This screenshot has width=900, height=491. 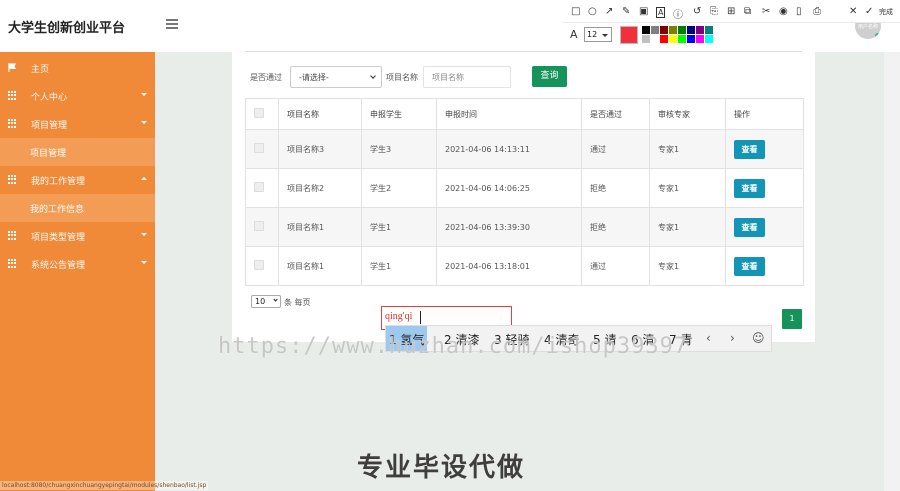 I want to click on pin-icon: ✂, so click(x=766, y=11).